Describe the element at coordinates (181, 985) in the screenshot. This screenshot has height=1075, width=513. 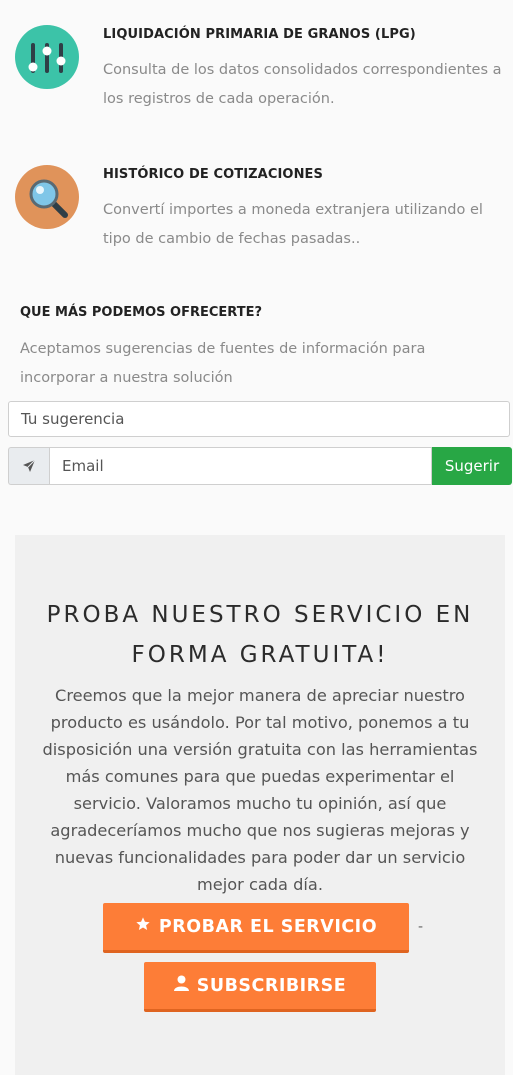
I see `user-icon` at that location.